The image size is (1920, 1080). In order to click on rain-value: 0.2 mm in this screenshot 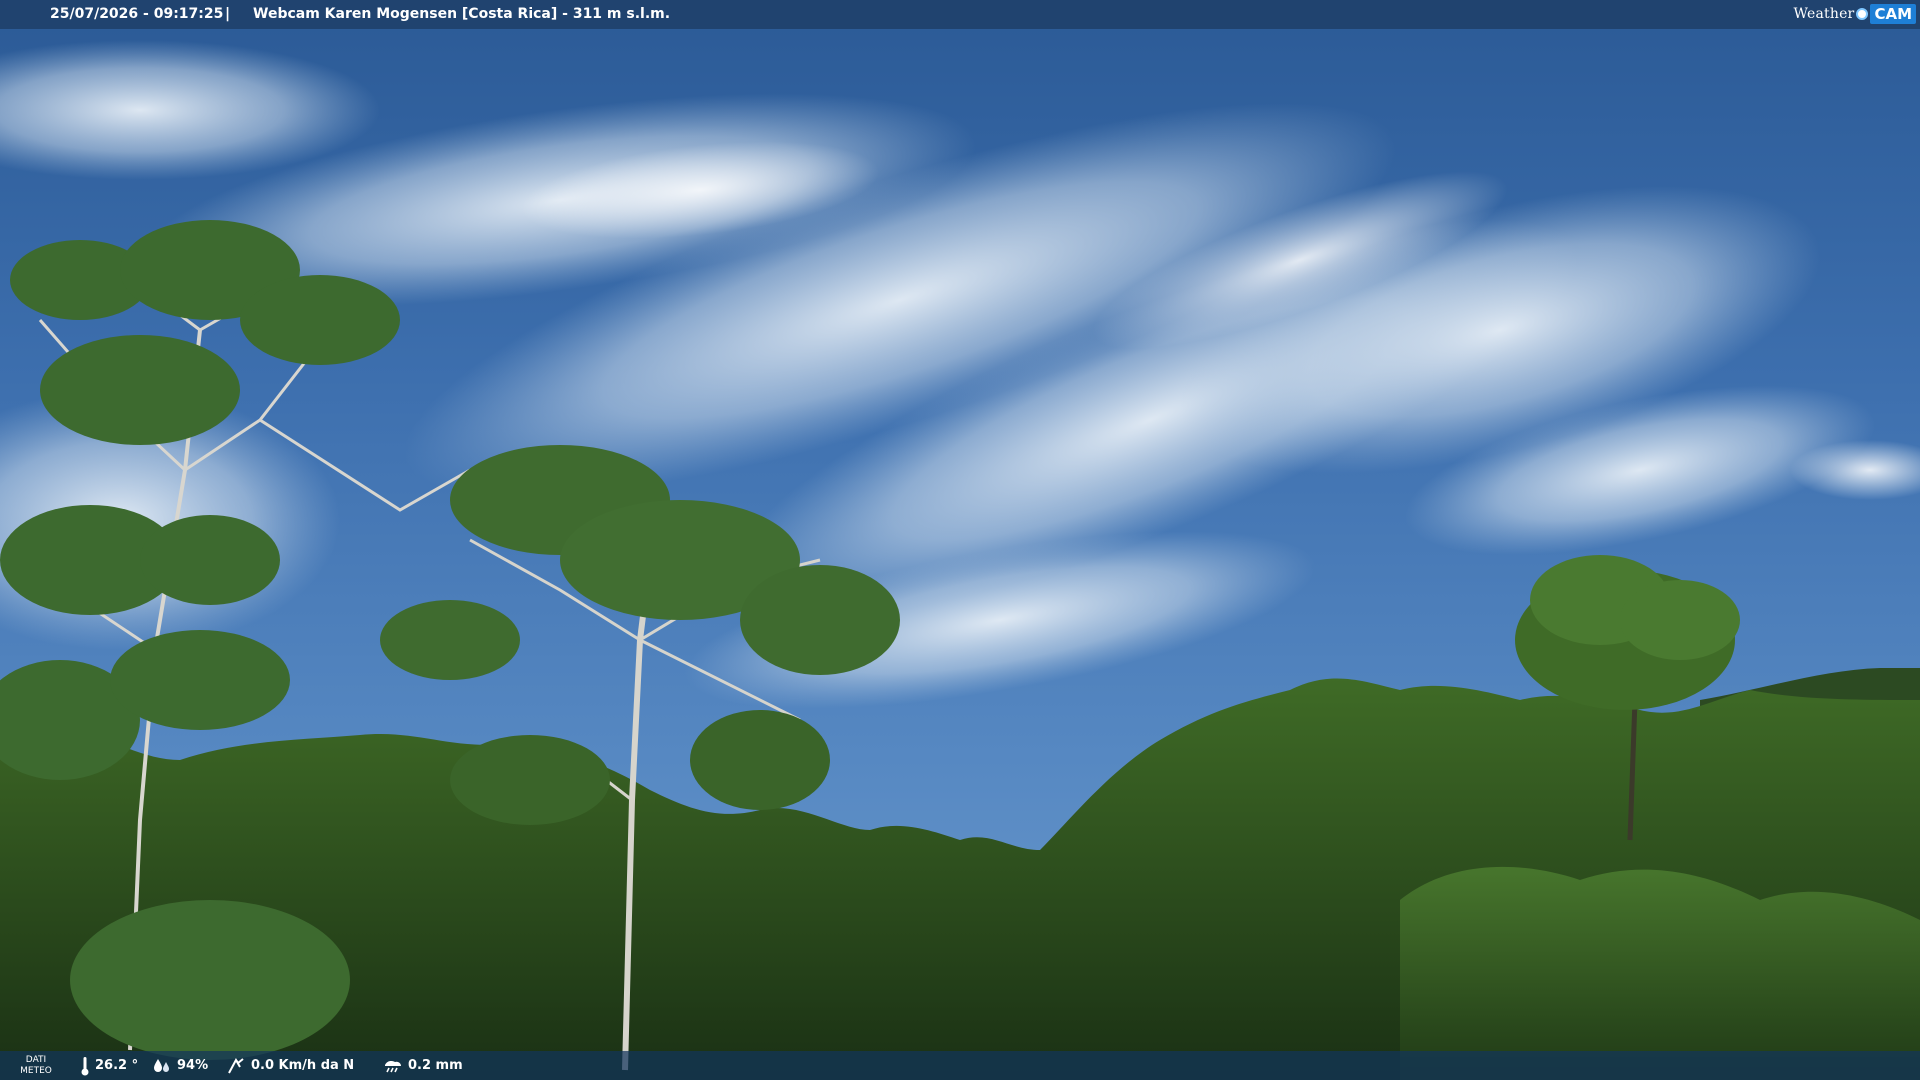, I will do `click(435, 1065)`.